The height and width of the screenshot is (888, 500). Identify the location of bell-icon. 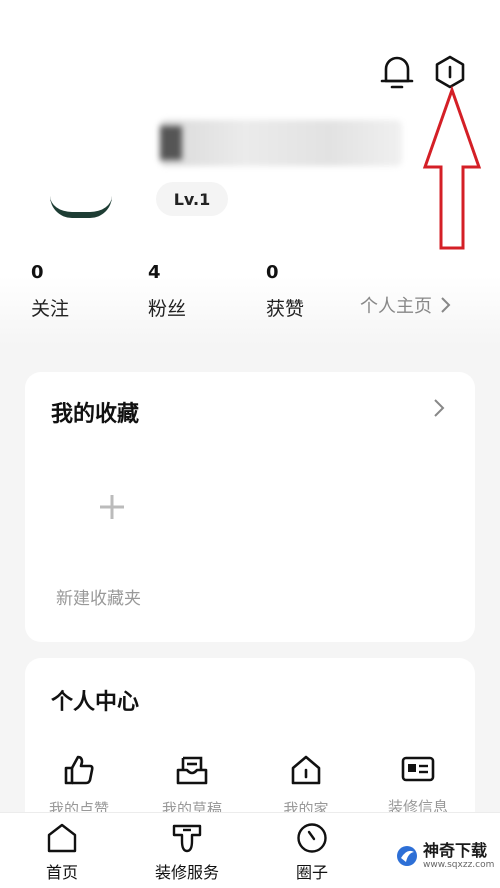
(397, 72).